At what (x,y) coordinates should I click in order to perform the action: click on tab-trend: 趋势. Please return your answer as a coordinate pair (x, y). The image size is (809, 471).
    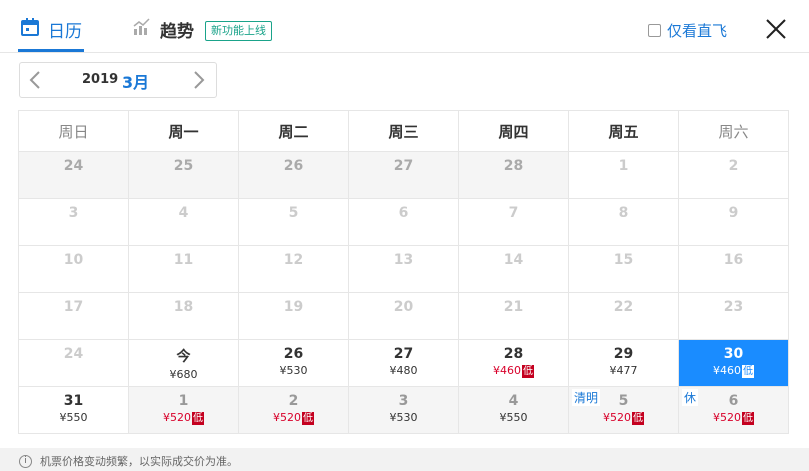
    Looking at the image, I should click on (163, 29).